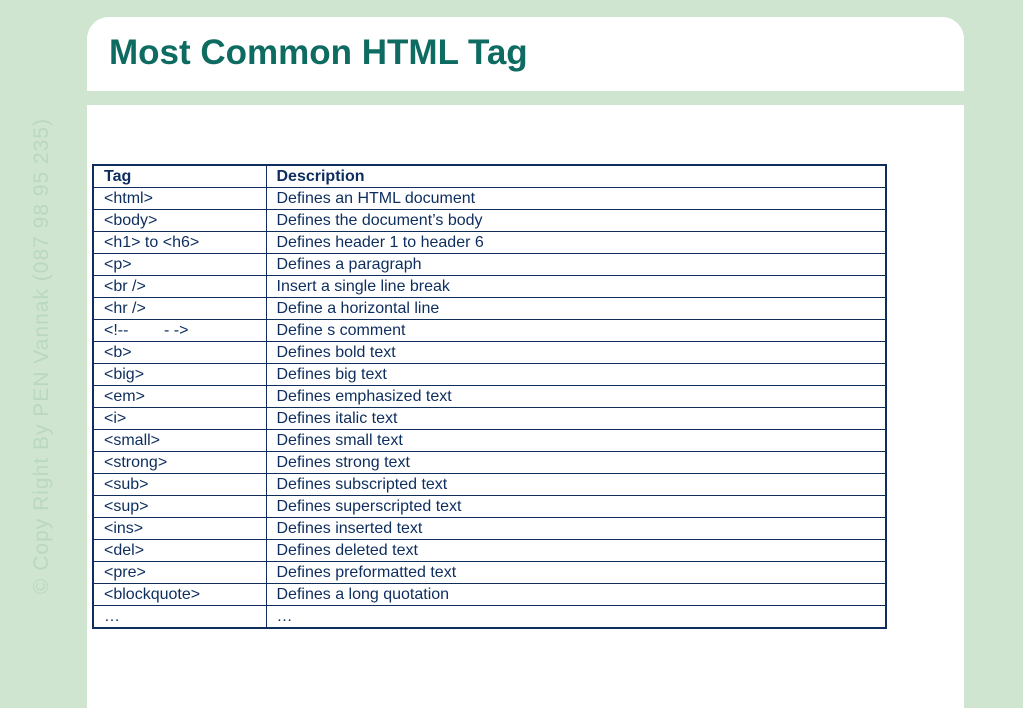  Describe the element at coordinates (179, 286) in the screenshot. I see `tag-cell: <br />` at that location.